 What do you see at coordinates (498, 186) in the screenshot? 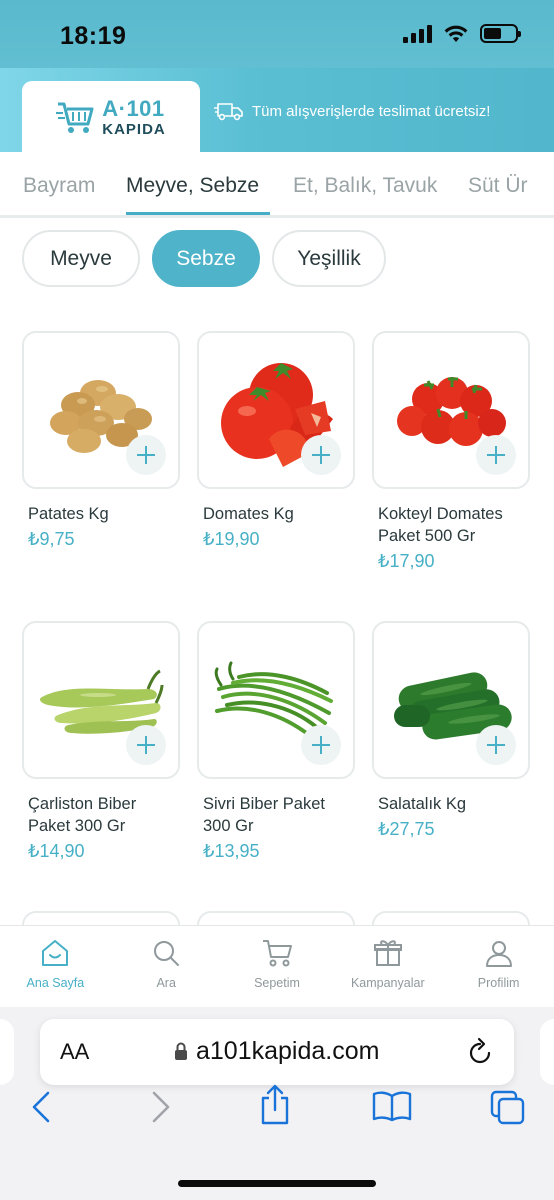
I see `tab-sut-urunleri: Süt Ür` at bounding box center [498, 186].